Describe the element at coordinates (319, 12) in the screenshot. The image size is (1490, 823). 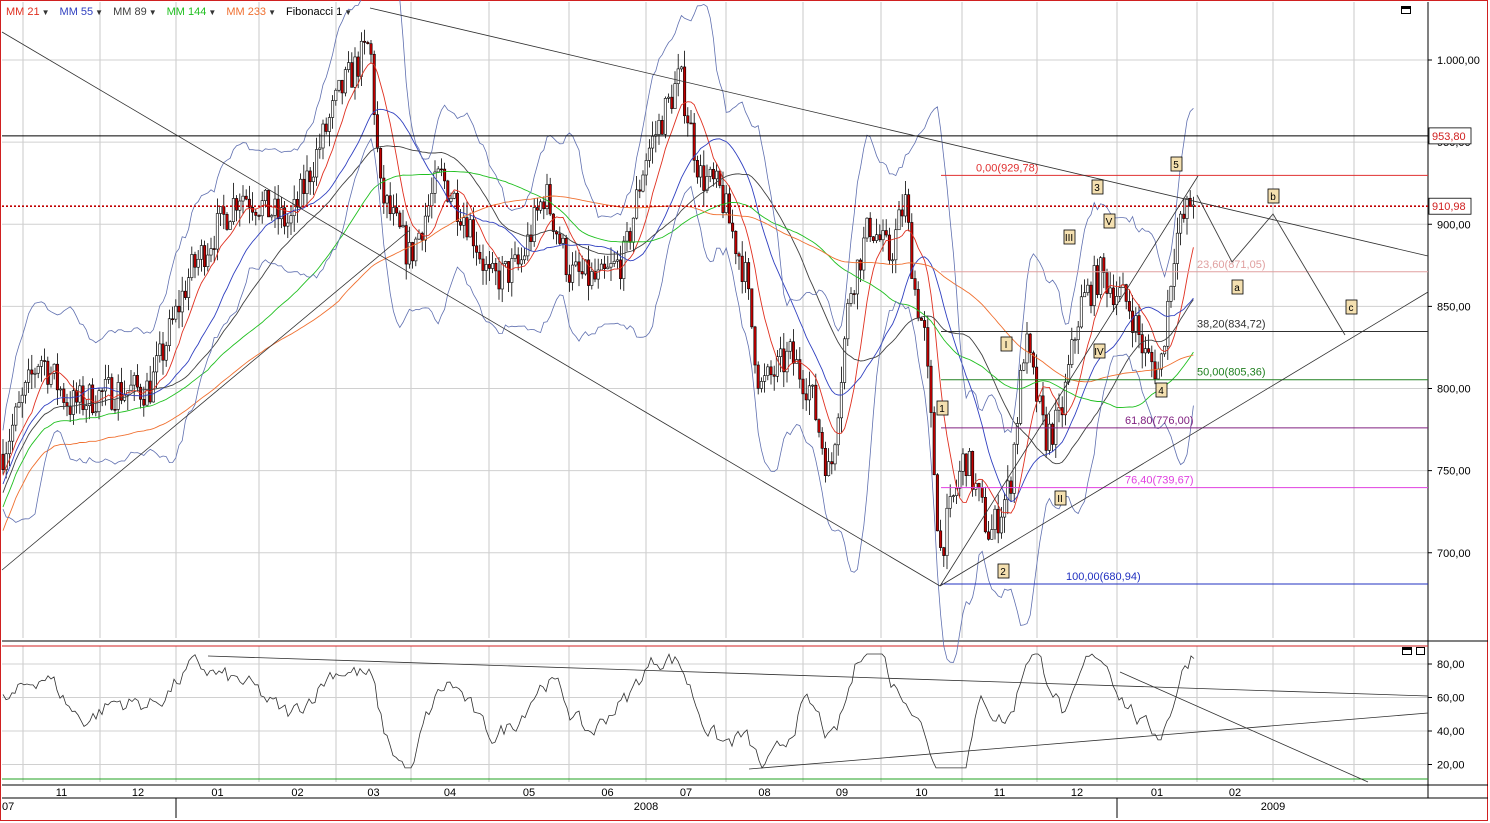
I see `legend-item-fibonacci: Fibonacci 1 ▼` at that location.